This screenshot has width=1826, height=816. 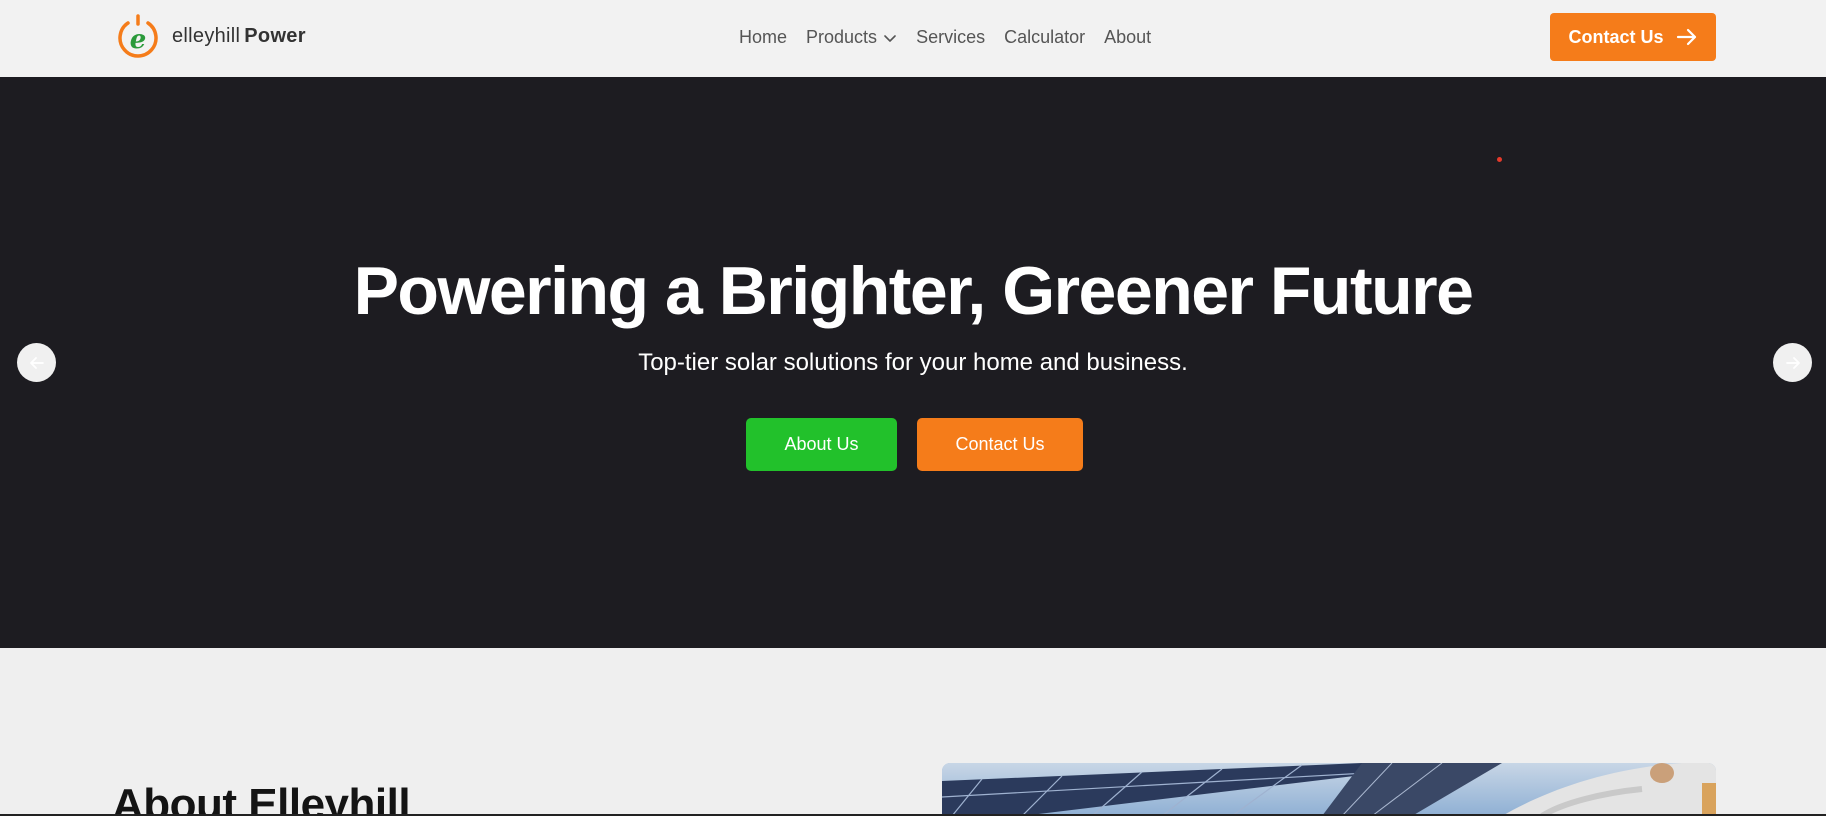 I want to click on chevron-down-icon, so click(x=890, y=38).